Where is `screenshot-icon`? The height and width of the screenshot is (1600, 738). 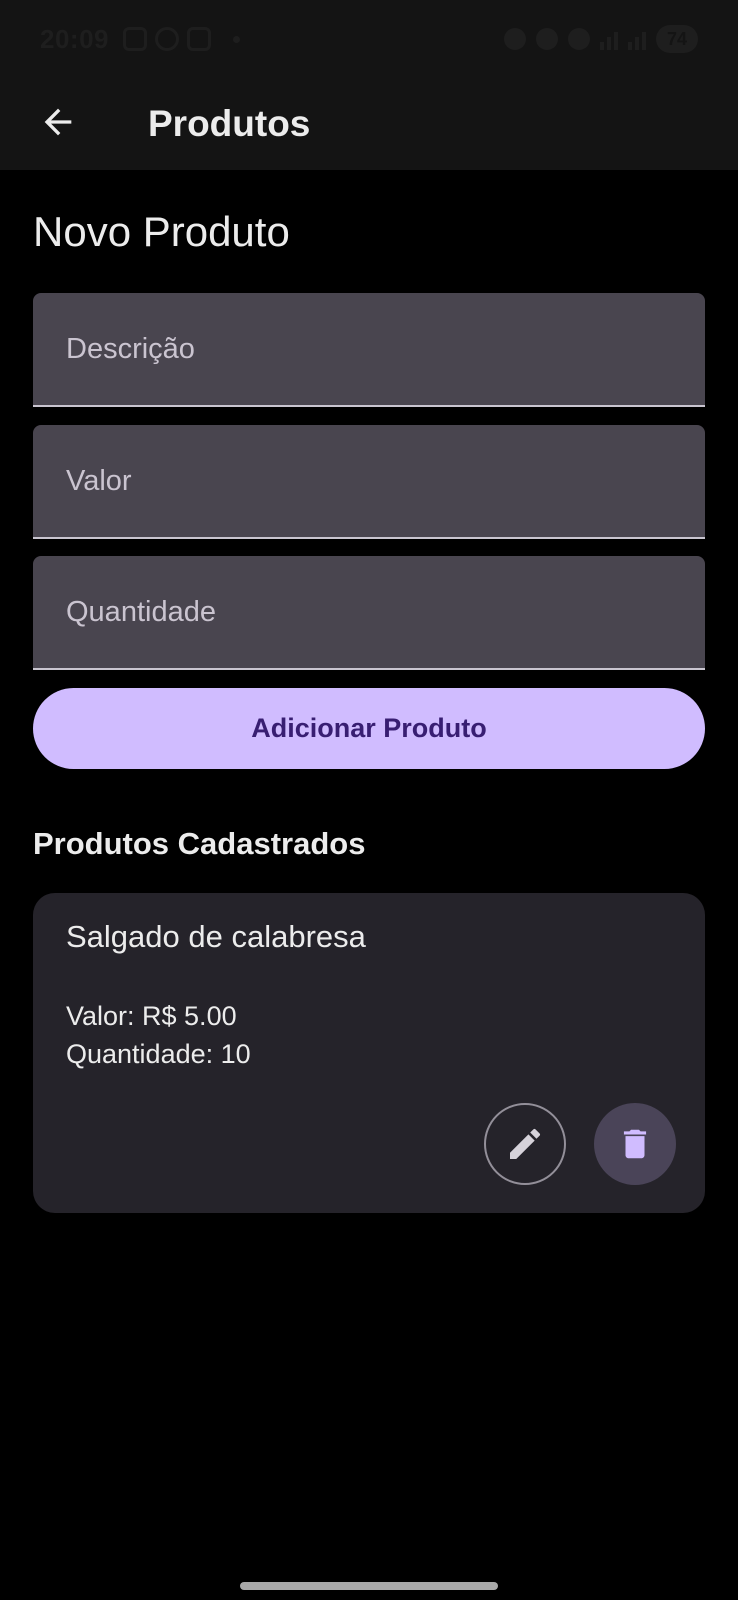 screenshot-icon is located at coordinates (135, 39).